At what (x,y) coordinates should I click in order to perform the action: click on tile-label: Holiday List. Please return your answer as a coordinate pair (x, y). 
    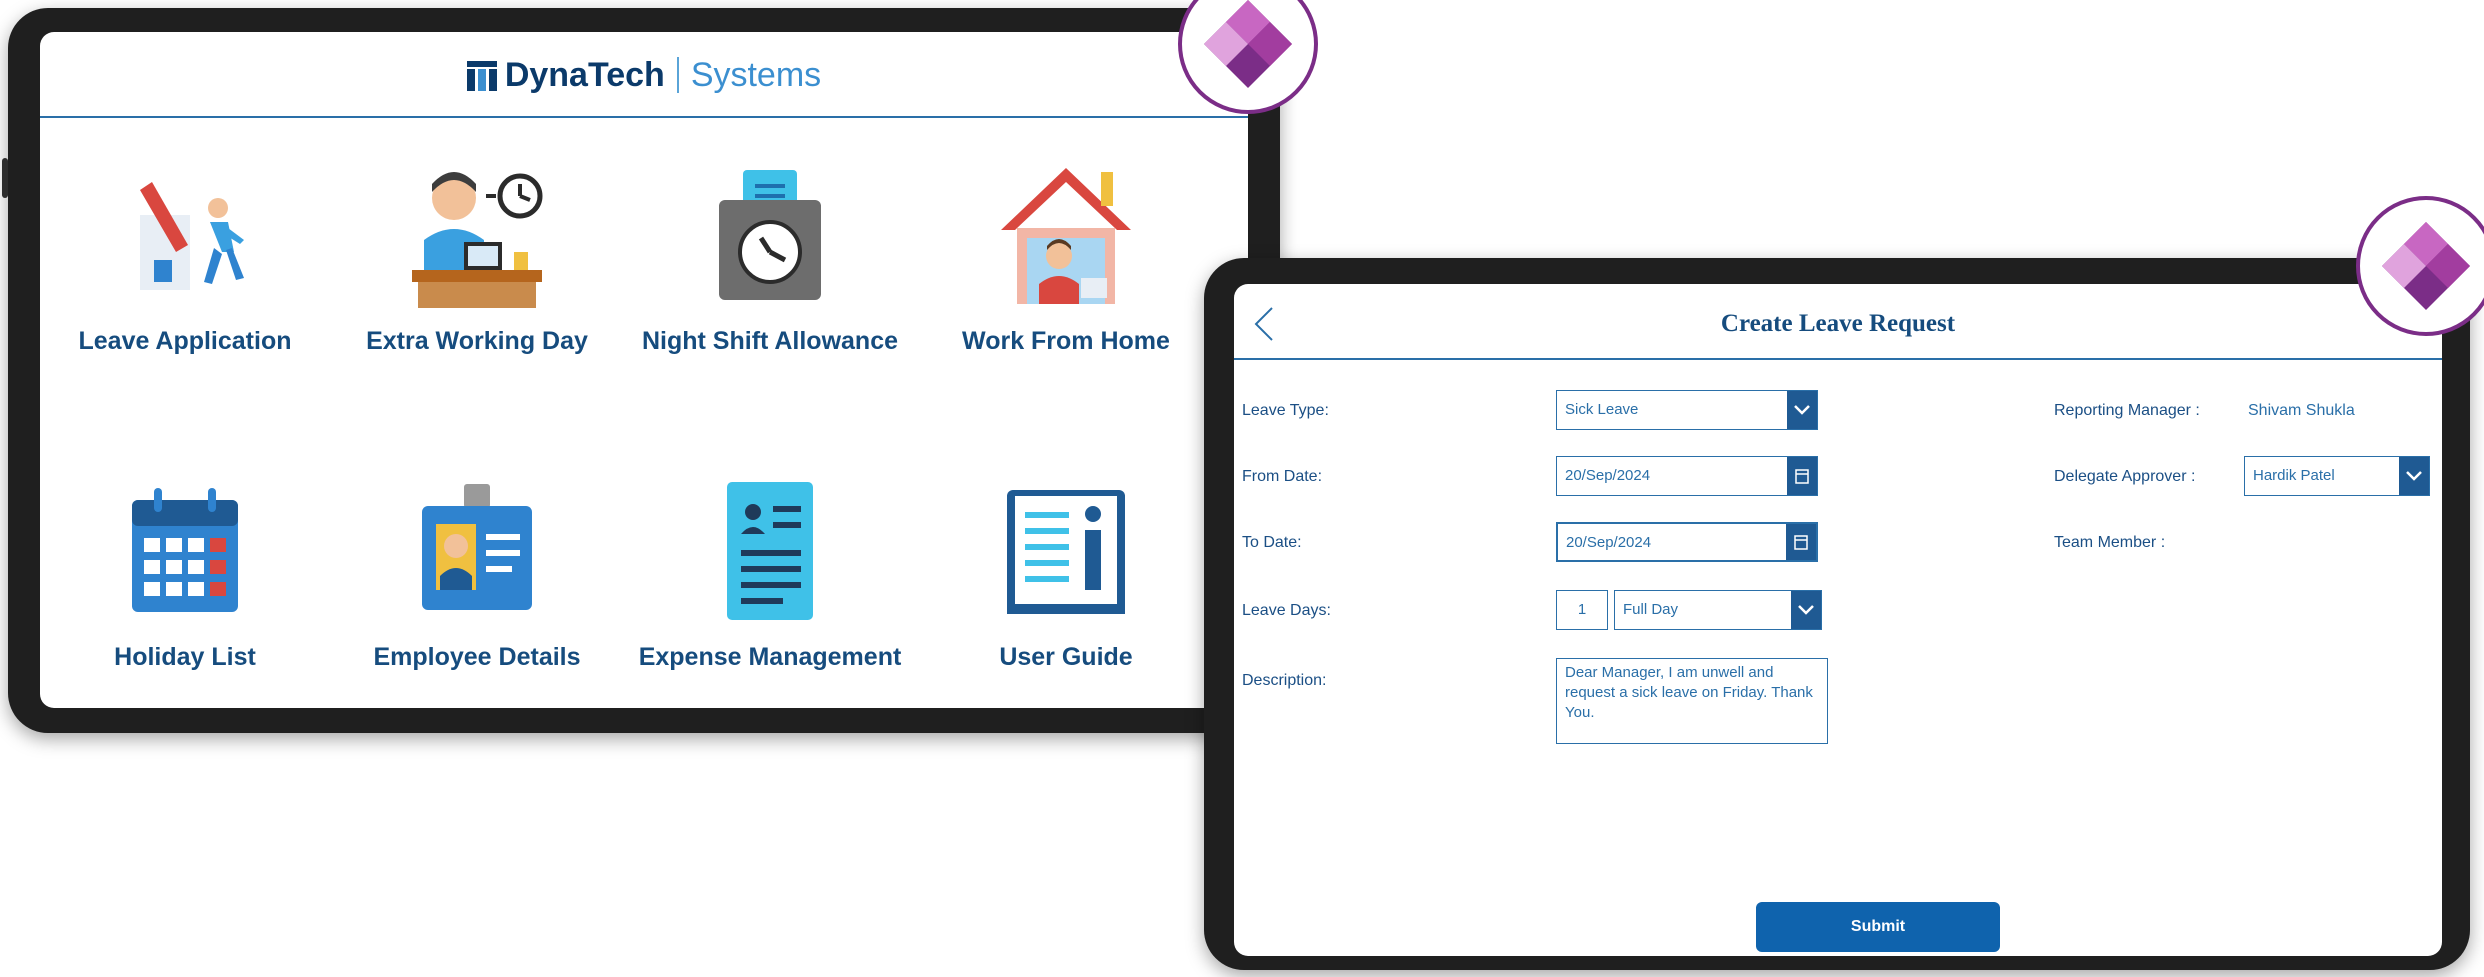
    Looking at the image, I should click on (185, 657).